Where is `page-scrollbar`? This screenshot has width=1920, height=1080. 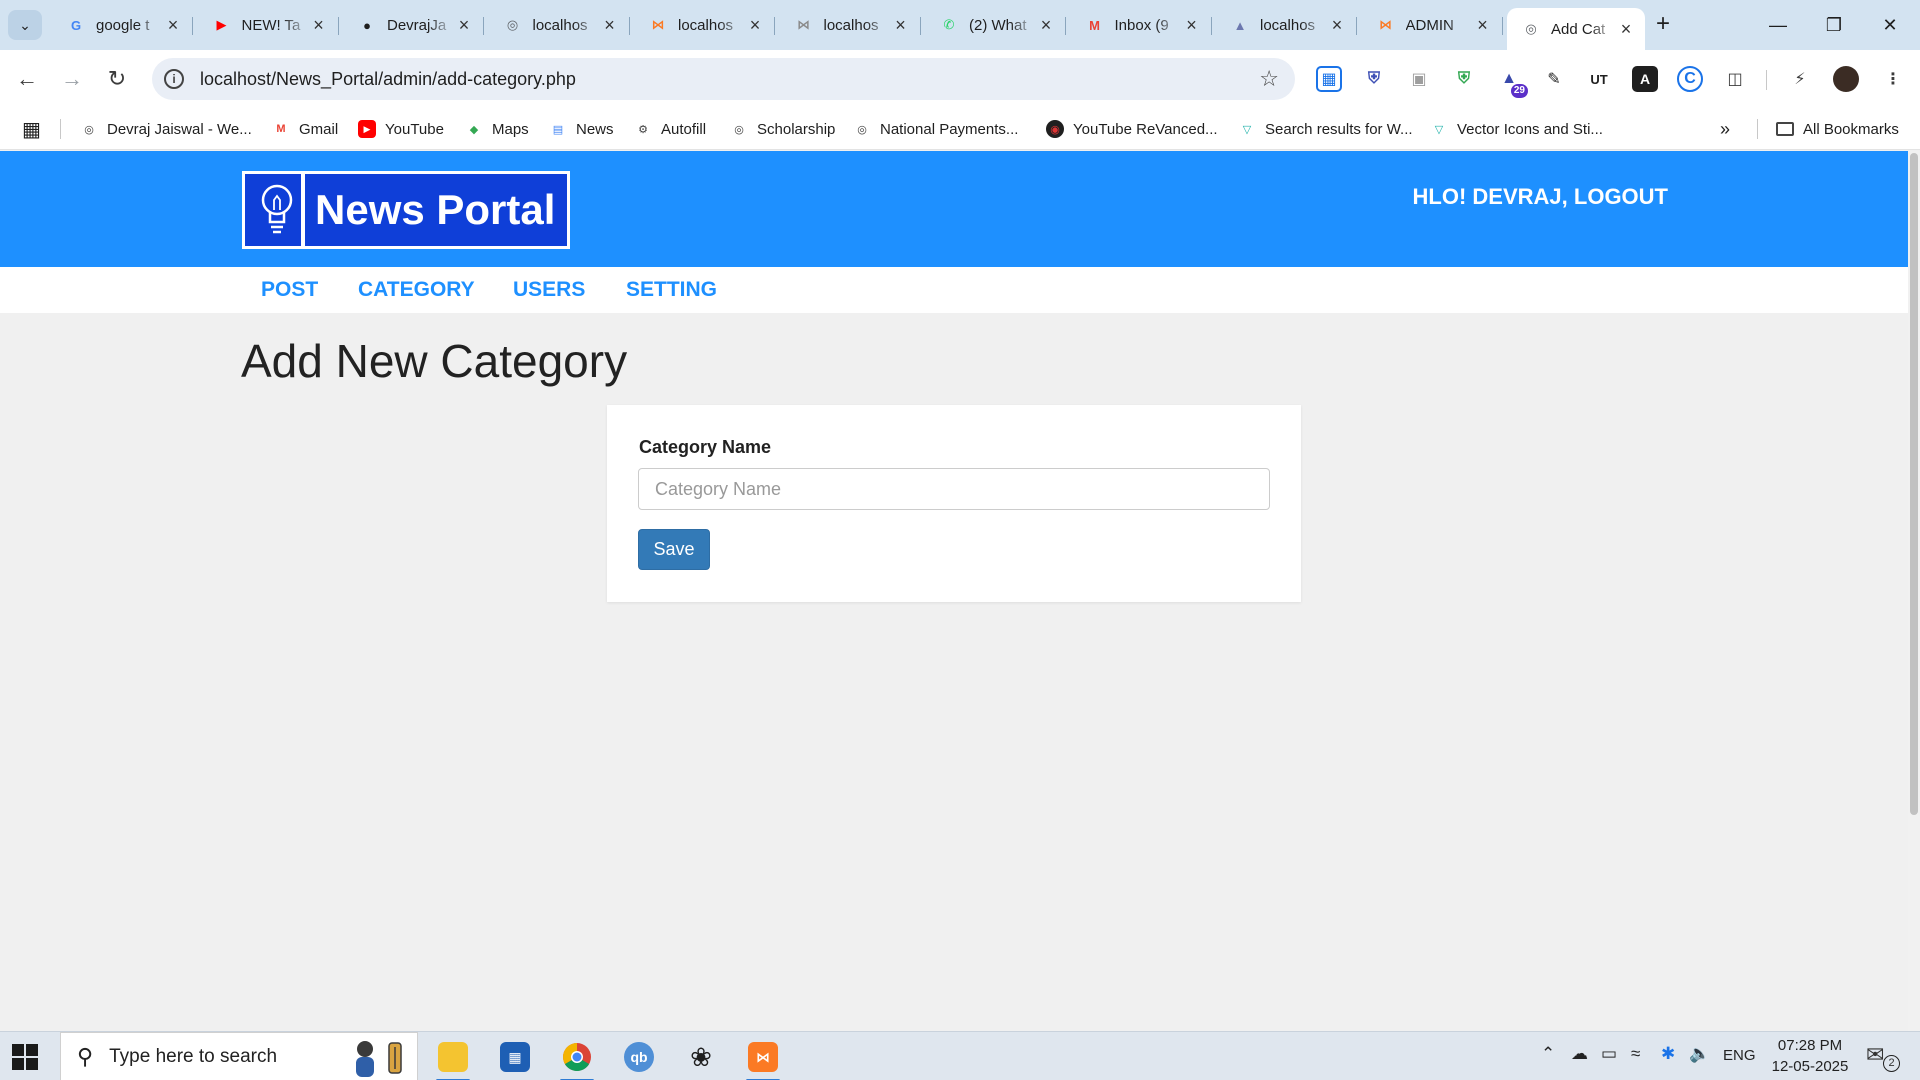 page-scrollbar is located at coordinates (1914, 591).